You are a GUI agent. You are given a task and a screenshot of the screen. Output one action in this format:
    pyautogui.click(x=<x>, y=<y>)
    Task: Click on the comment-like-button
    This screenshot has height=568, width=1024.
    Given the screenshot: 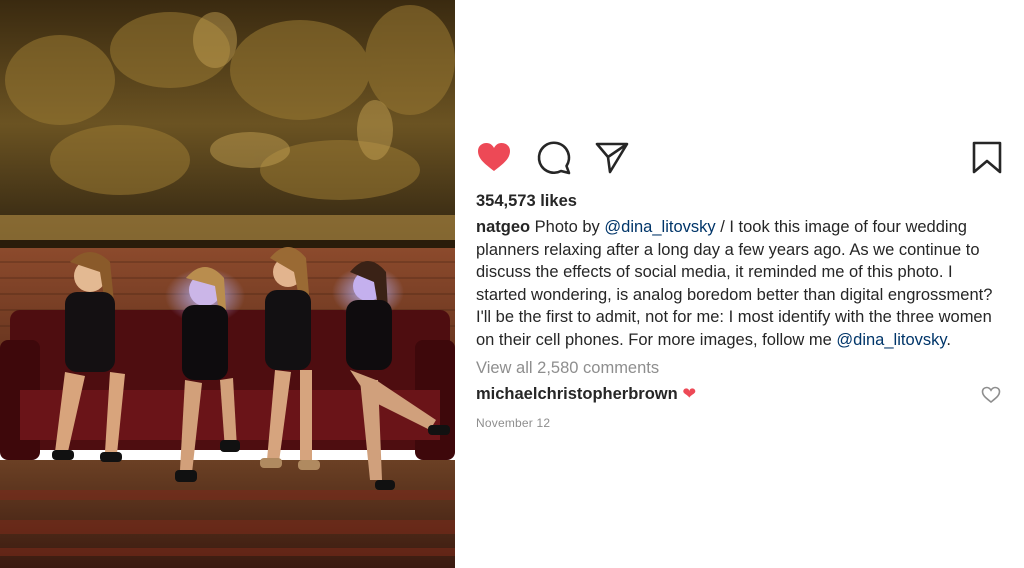 What is the action you would take?
    pyautogui.click(x=991, y=395)
    